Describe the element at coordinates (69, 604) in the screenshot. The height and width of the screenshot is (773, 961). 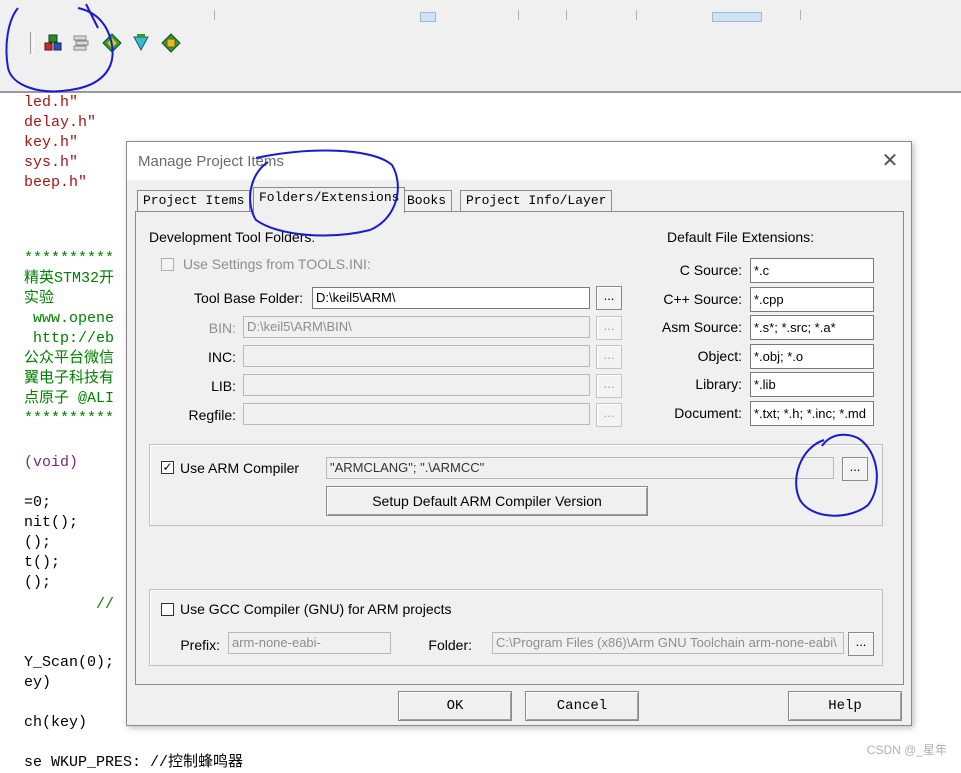
I see `code-line: //` at that location.